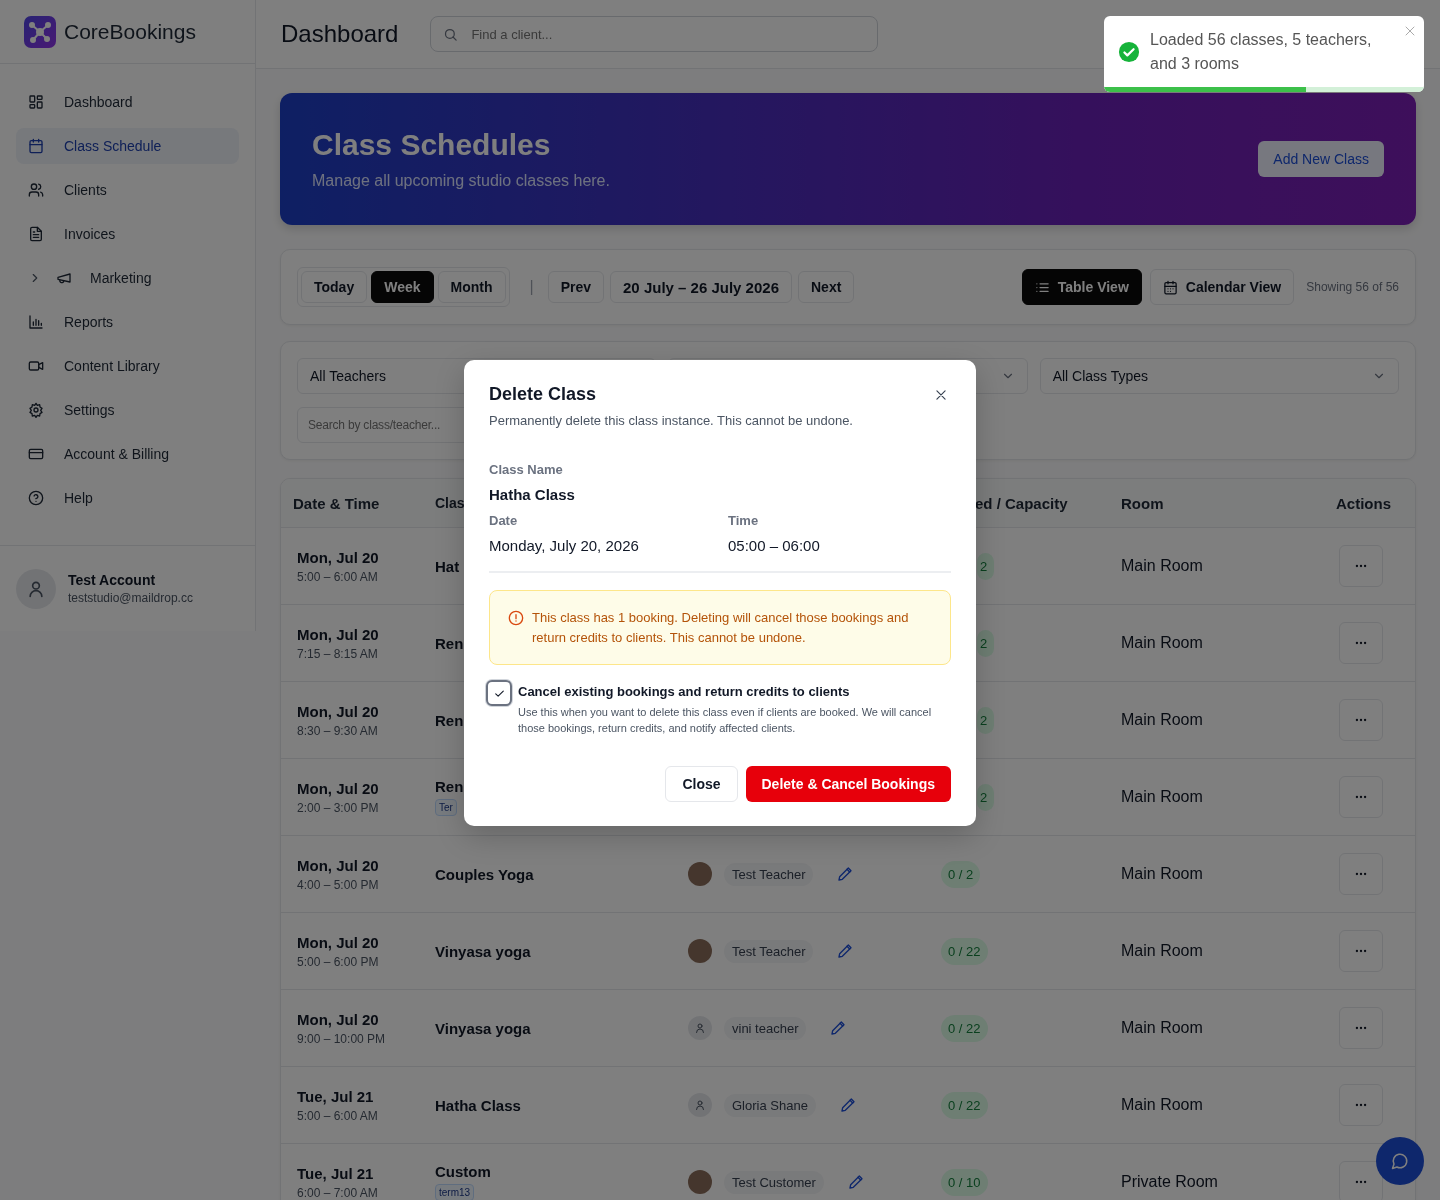  I want to click on time-text: 5:00 – 6:00 PM, so click(338, 961).